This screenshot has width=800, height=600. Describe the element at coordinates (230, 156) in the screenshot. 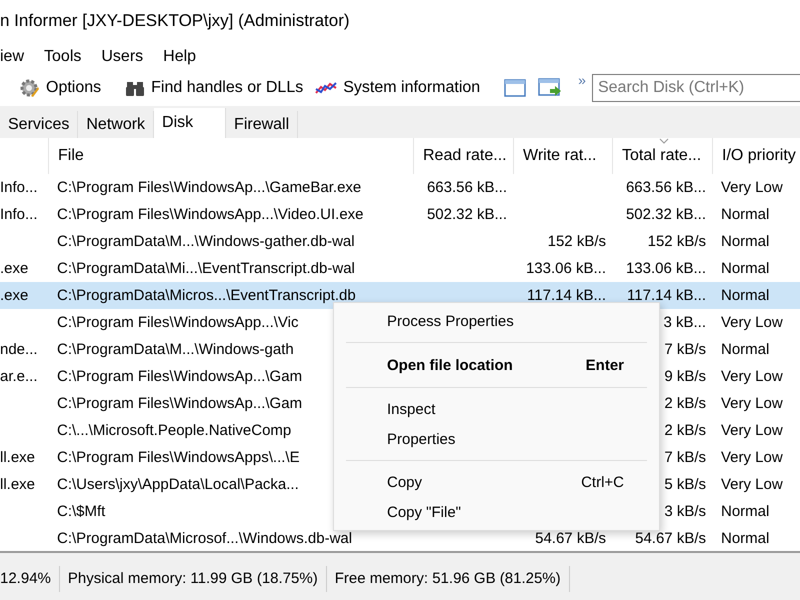

I see `column-header: File` at that location.